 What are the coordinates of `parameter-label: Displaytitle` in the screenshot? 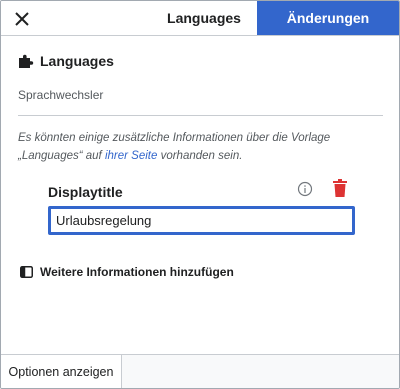 It's located at (85, 192).